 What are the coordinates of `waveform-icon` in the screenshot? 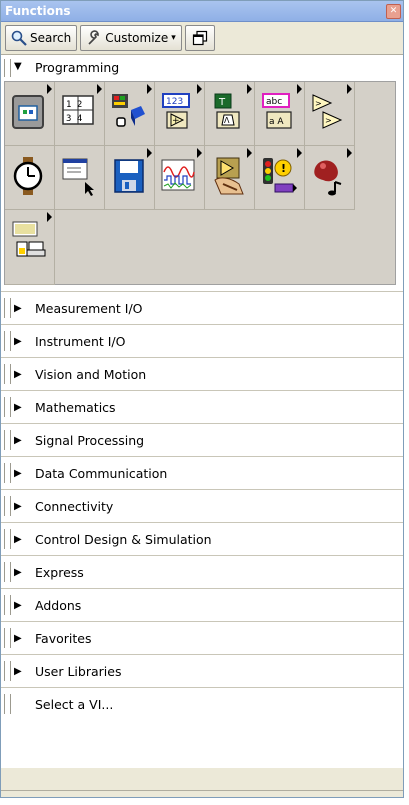 It's located at (178, 175).